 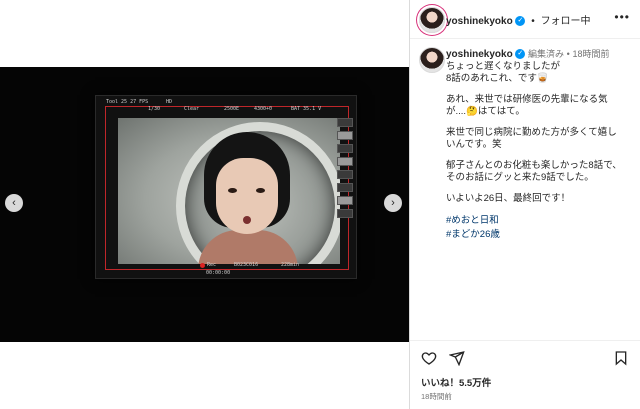 I want to click on more-icon: •••, so click(x=622, y=17).